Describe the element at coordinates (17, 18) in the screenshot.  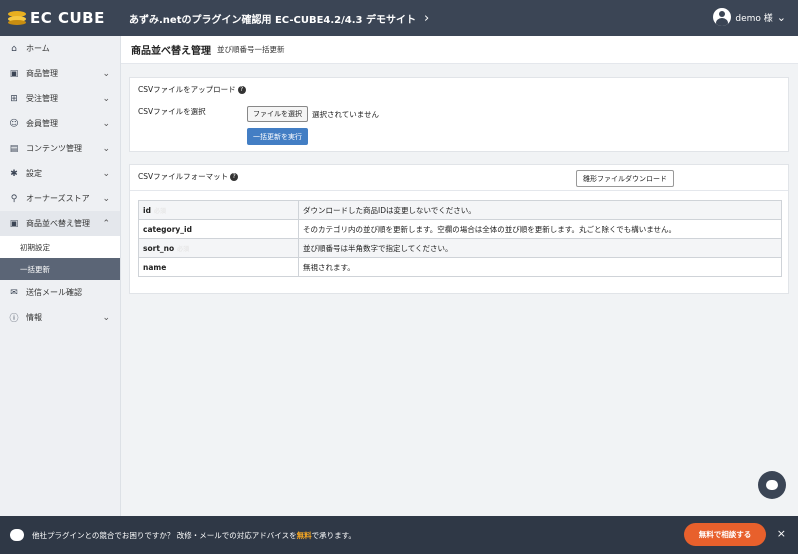
I see `cube-logo-icon` at that location.